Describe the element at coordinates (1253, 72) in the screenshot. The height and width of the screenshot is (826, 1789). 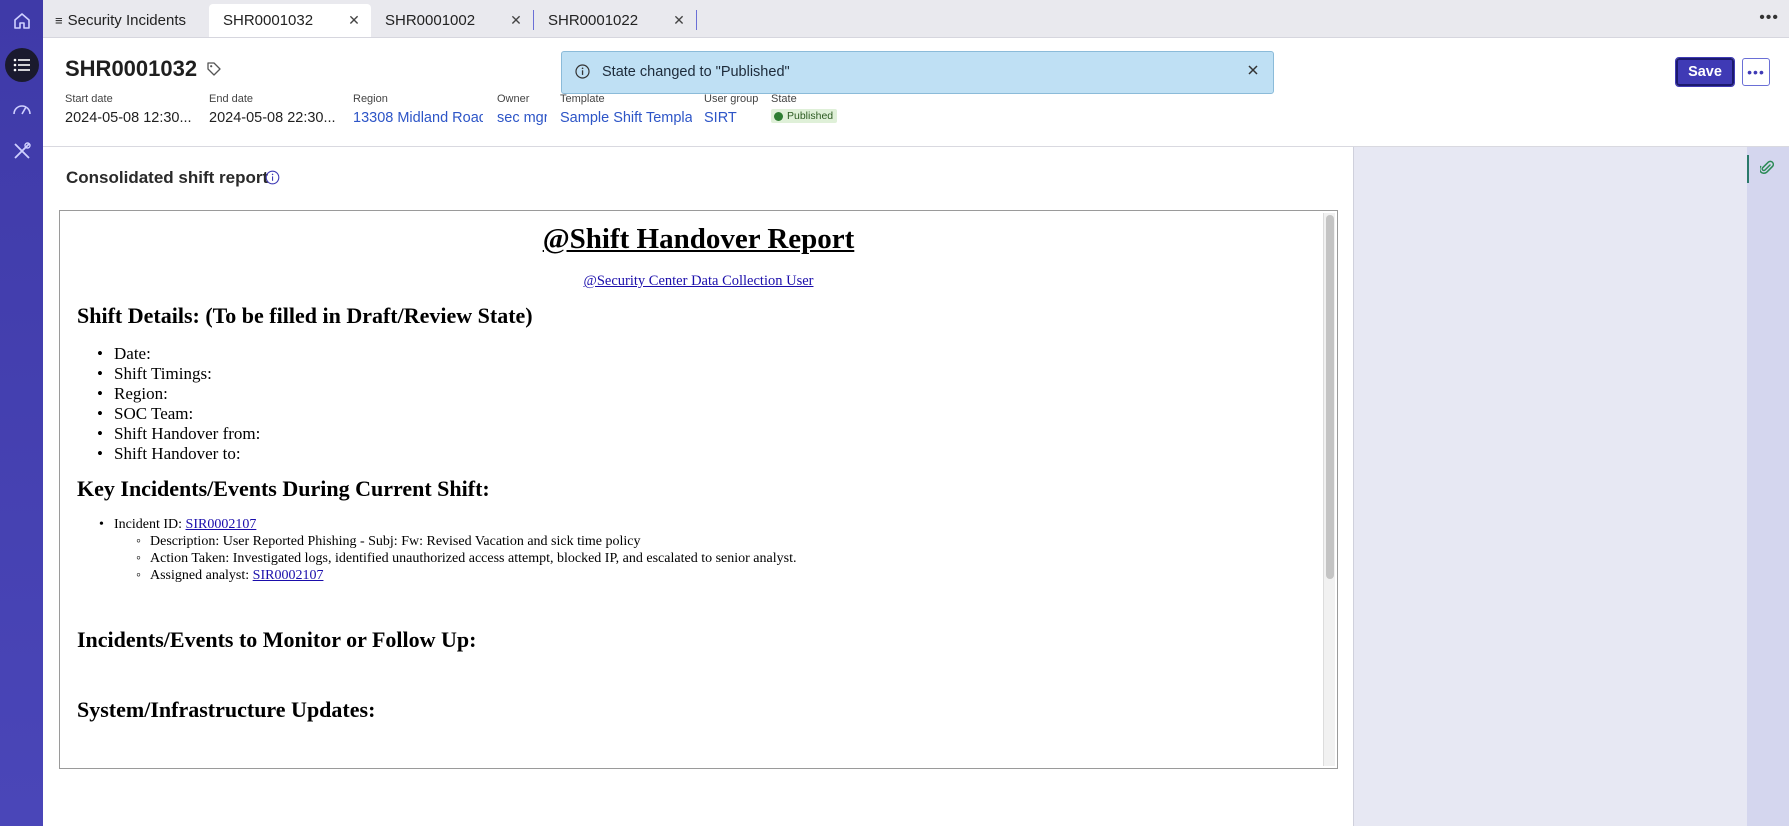
I see `close-icon` at that location.